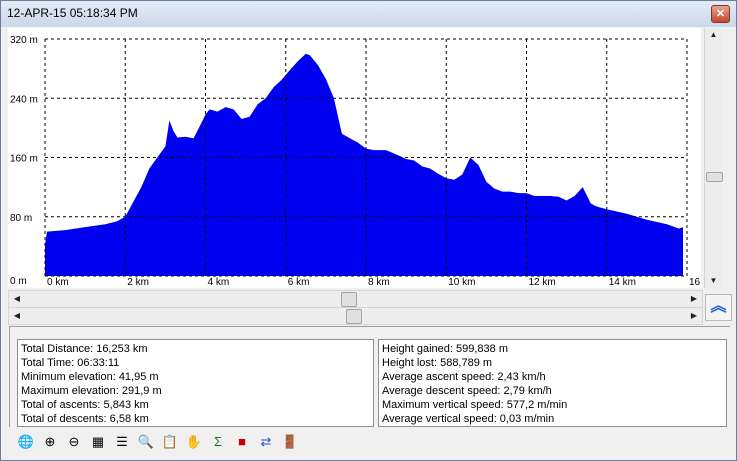 This screenshot has height=461, width=737. Describe the element at coordinates (24, 159) in the screenshot. I see `y-tick-label: 160 m` at that location.